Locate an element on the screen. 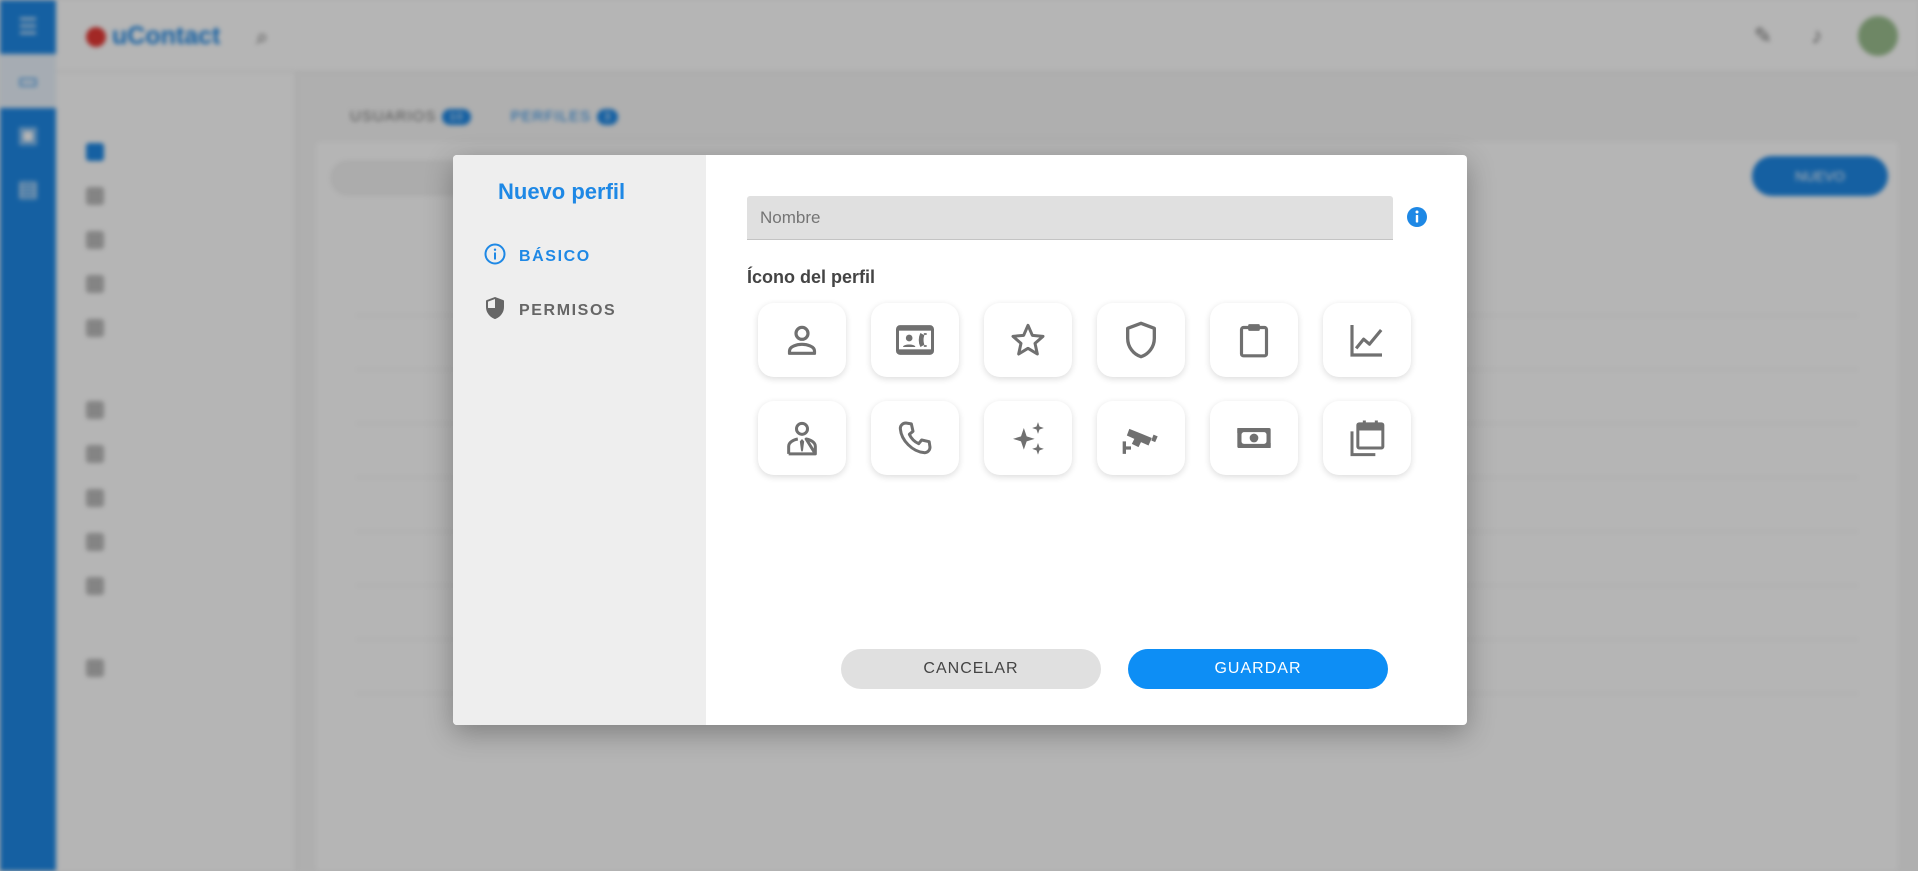 The height and width of the screenshot is (871, 1918). info-icon is located at coordinates (1417, 217).